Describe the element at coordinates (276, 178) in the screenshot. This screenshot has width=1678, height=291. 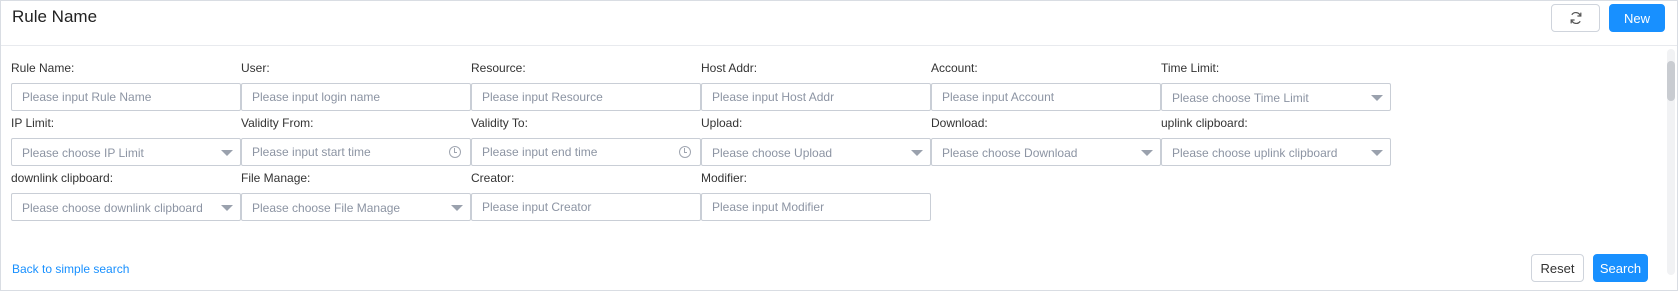
I see `file-manage-label: File Manage:` at that location.